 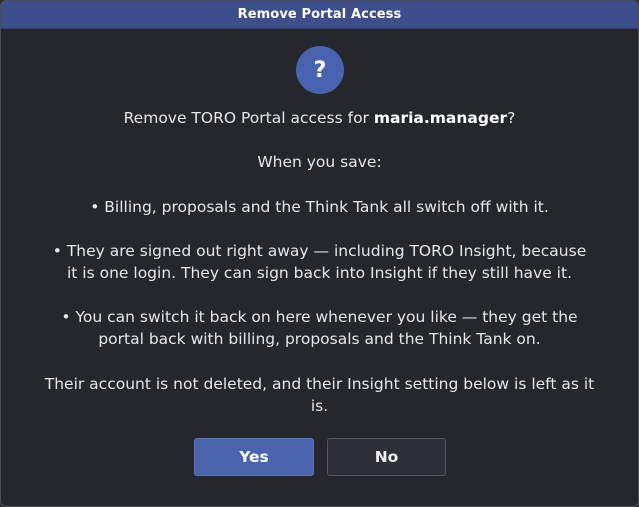 I want to click on when-save-heading: When you save:, so click(x=319, y=162).